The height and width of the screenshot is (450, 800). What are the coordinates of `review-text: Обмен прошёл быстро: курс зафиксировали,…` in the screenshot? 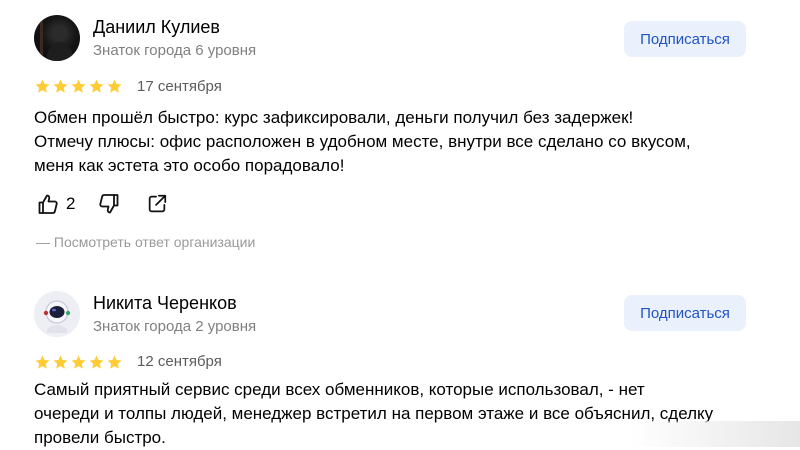 It's located at (399, 142).